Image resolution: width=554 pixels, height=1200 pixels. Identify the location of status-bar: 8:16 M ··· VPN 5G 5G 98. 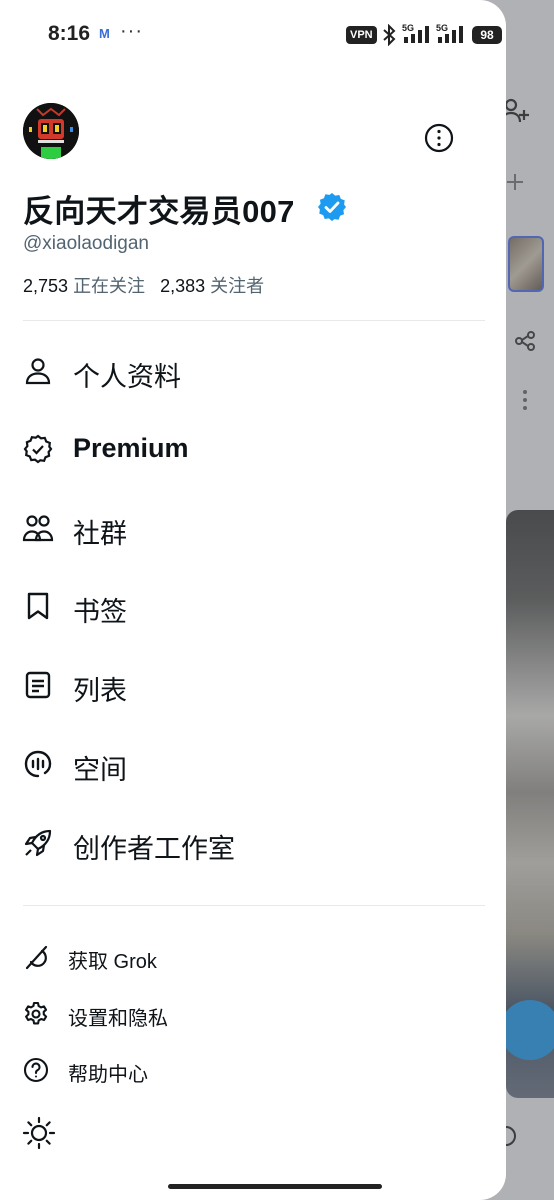
(253, 35).